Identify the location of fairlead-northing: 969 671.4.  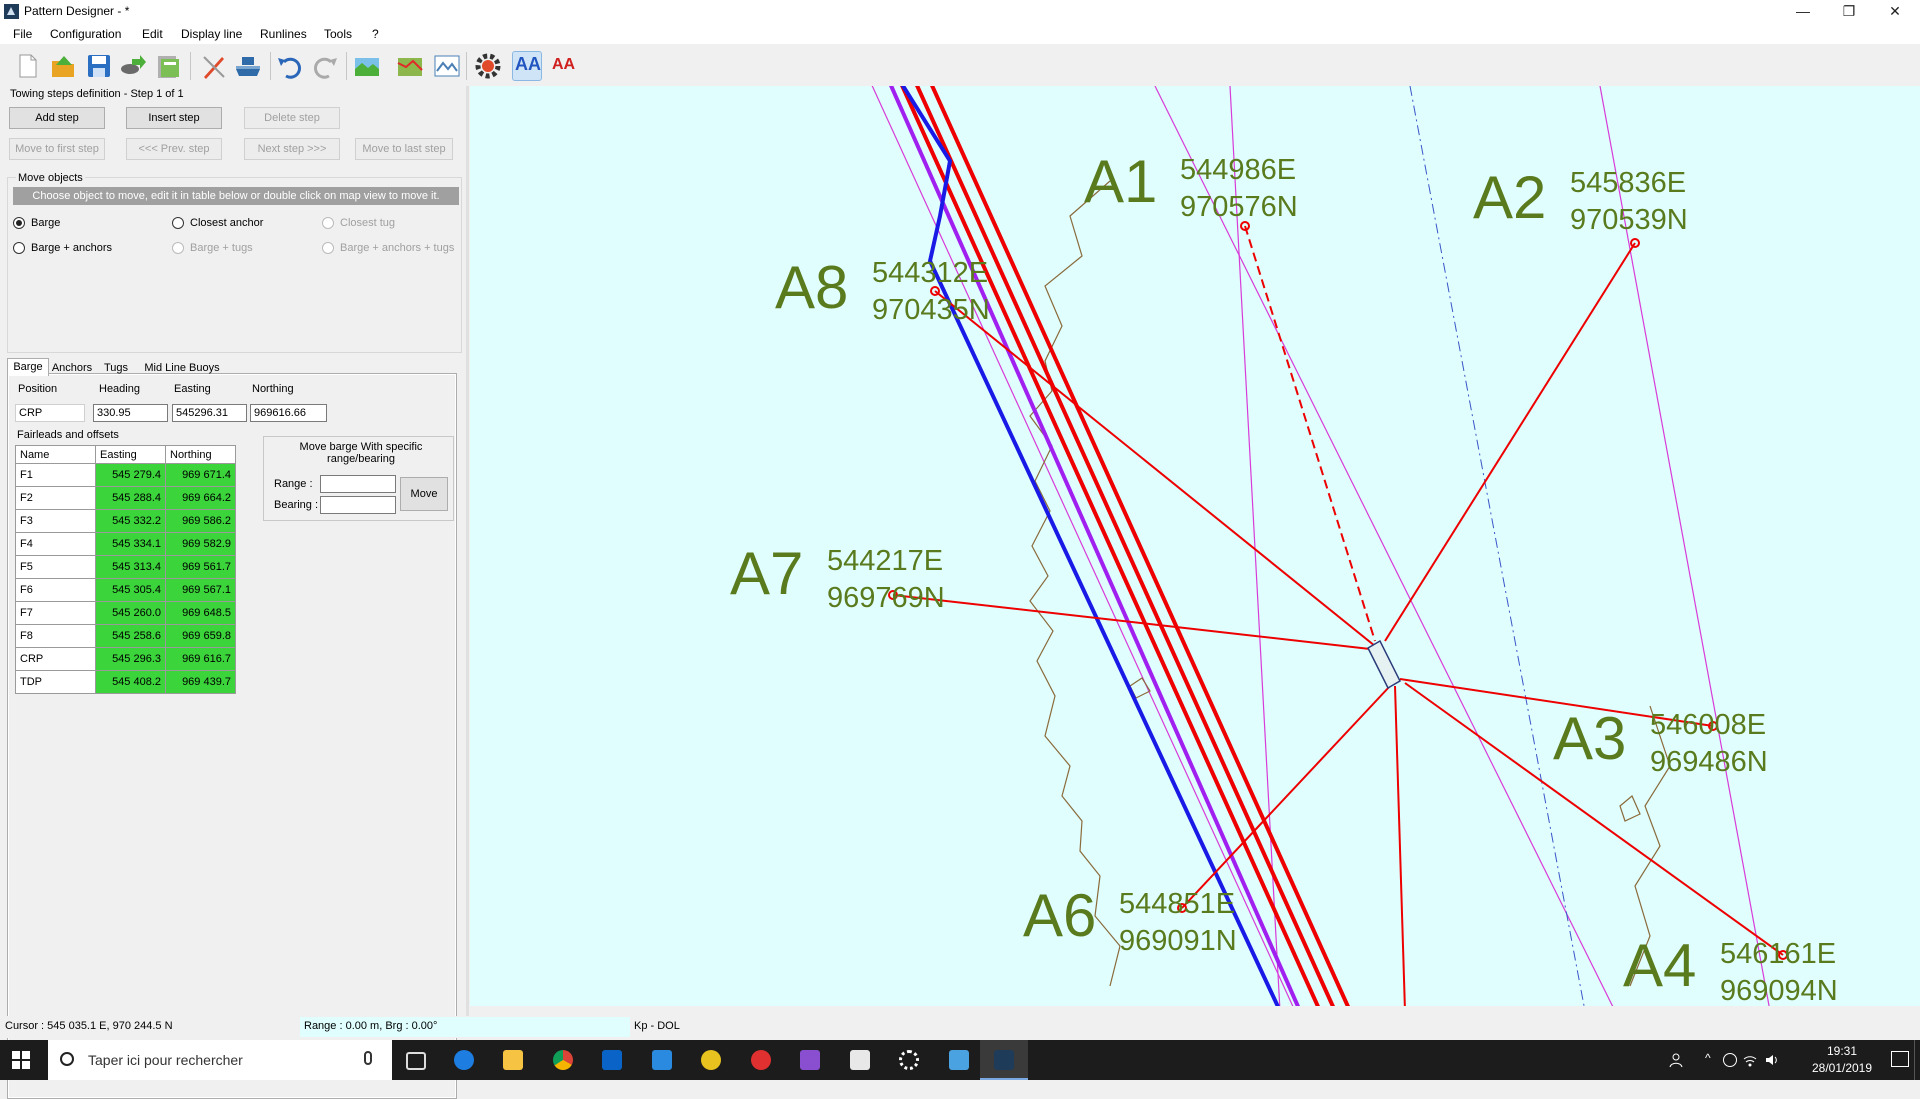
(200, 475).